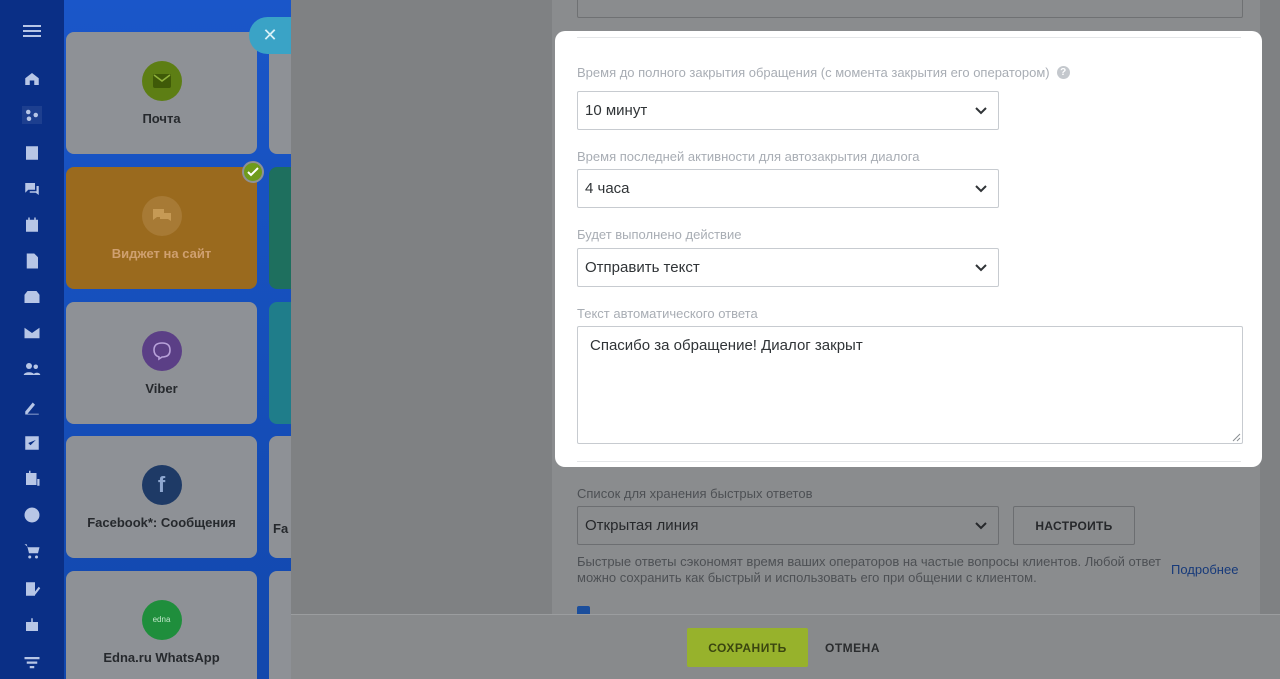 This screenshot has height=679, width=1280. I want to click on crm-icon, so click(32, 479).